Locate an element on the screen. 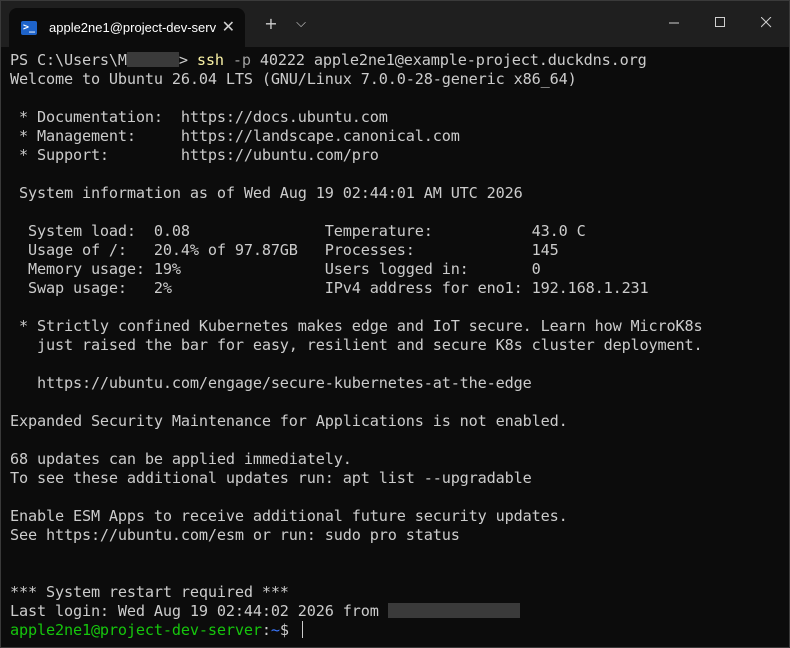 The height and width of the screenshot is (648, 790). close-window-button is located at coordinates (766, 22).